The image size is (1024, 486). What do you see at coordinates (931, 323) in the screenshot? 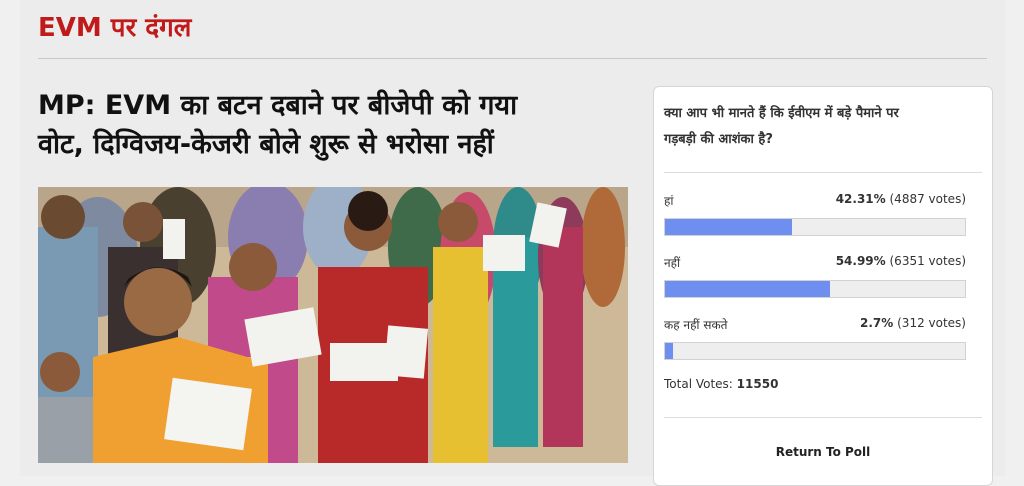
I see `poll-option-votes: (312 votes)` at bounding box center [931, 323].